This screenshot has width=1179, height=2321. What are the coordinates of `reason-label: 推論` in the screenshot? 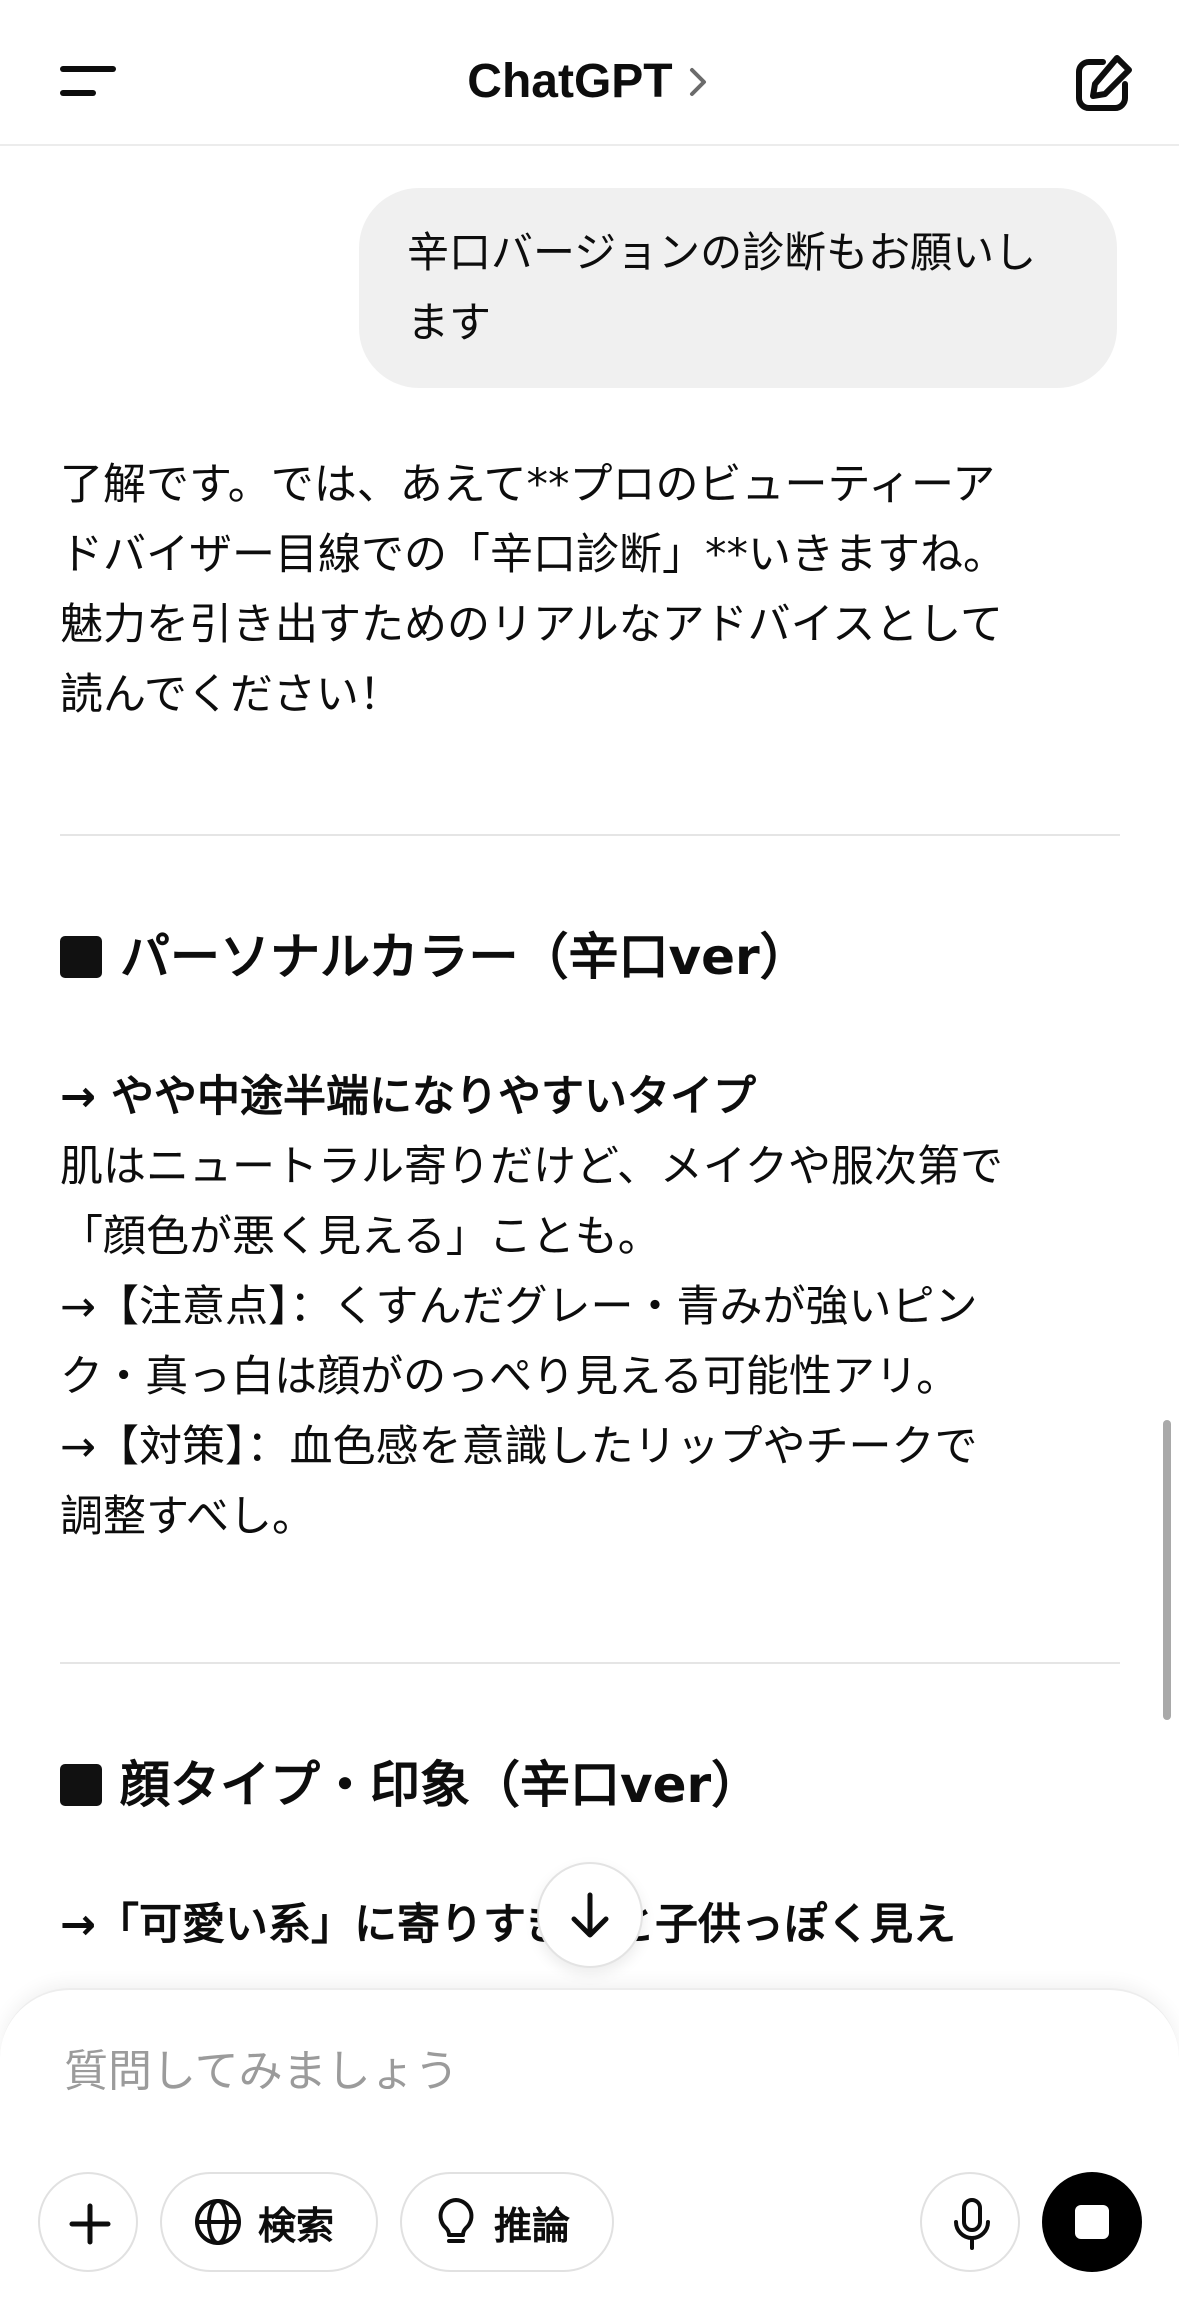 It's located at (532, 2225).